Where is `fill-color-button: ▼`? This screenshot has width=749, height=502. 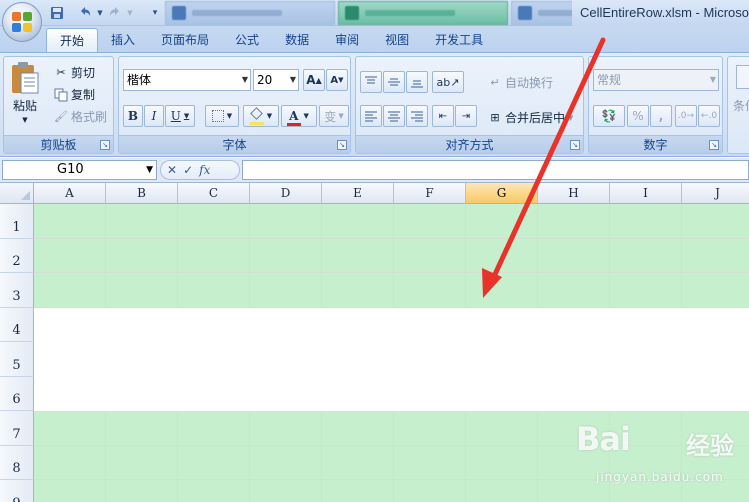 fill-color-button: ▼ is located at coordinates (261, 116).